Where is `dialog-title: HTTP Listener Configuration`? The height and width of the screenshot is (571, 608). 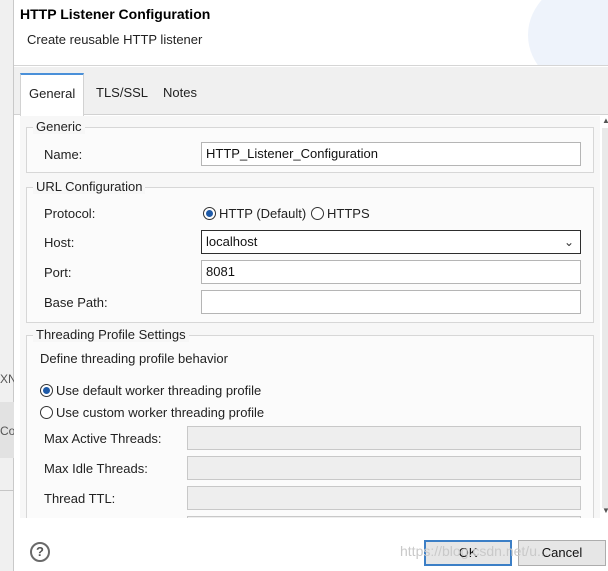 dialog-title: HTTP Listener Configuration is located at coordinates (115, 14).